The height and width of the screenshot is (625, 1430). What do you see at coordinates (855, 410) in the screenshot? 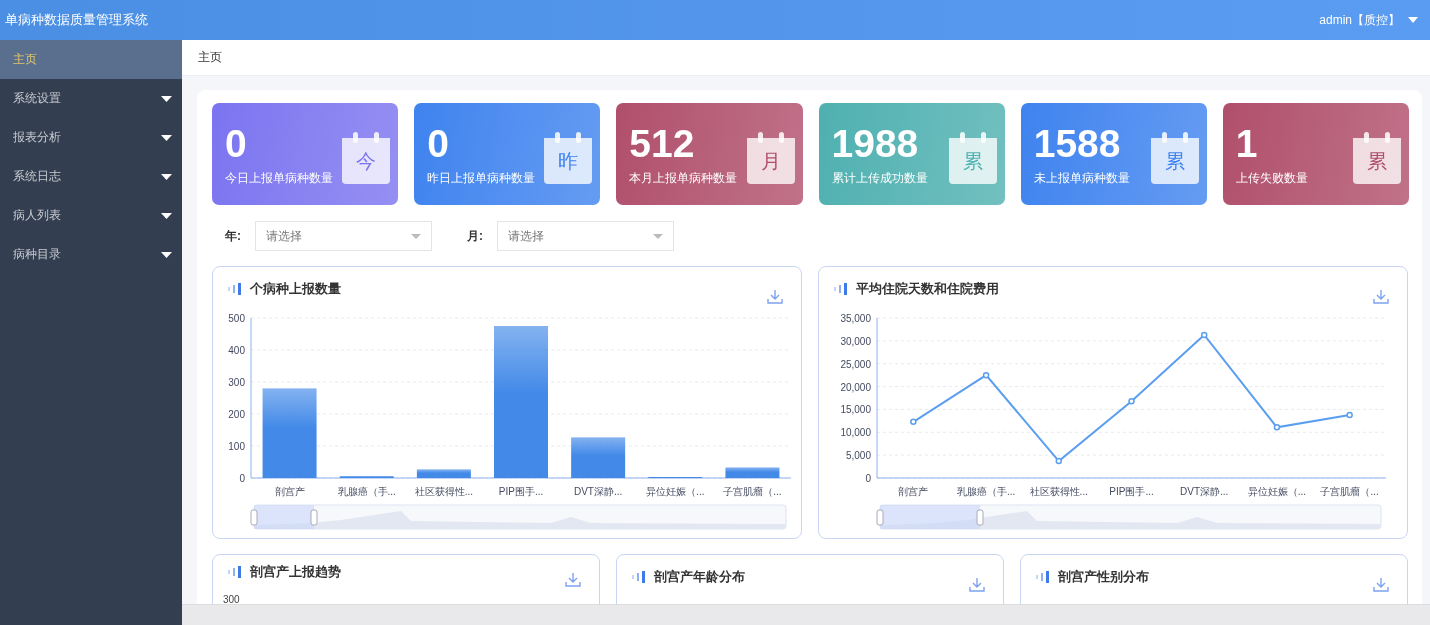
I see `axis-tick: 15,000` at bounding box center [855, 410].